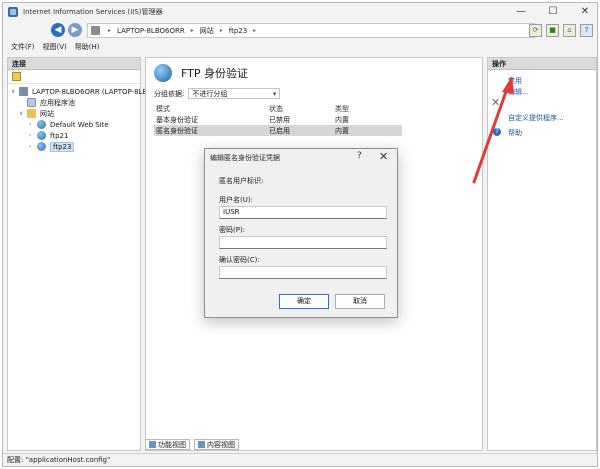 This screenshot has width=600, height=469. What do you see at coordinates (207, 31) in the screenshot?
I see `breadcrumb-item-sites: 网站` at bounding box center [207, 31].